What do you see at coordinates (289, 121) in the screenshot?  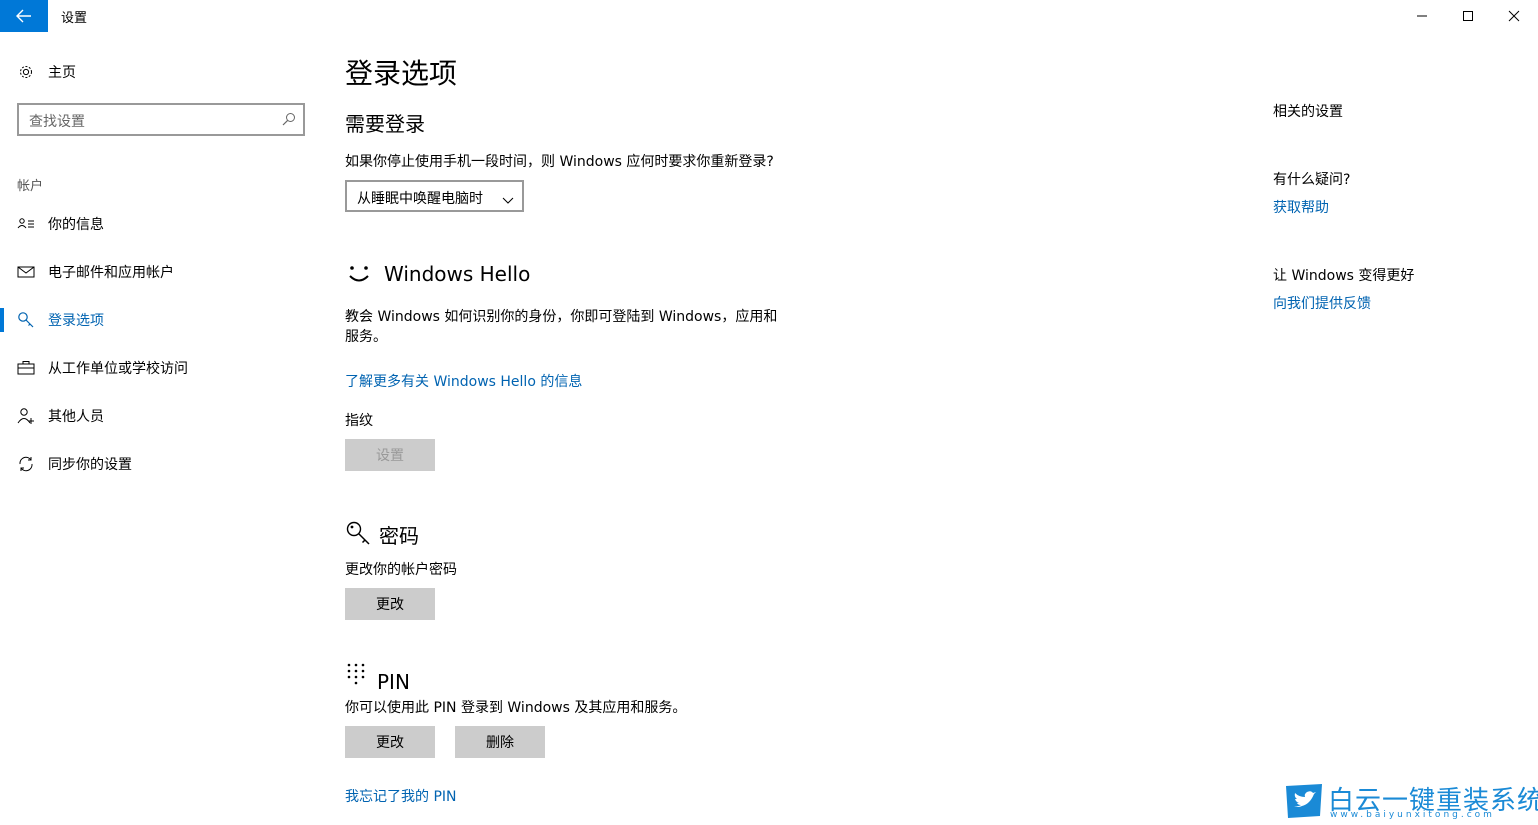 I see `search-icon` at bounding box center [289, 121].